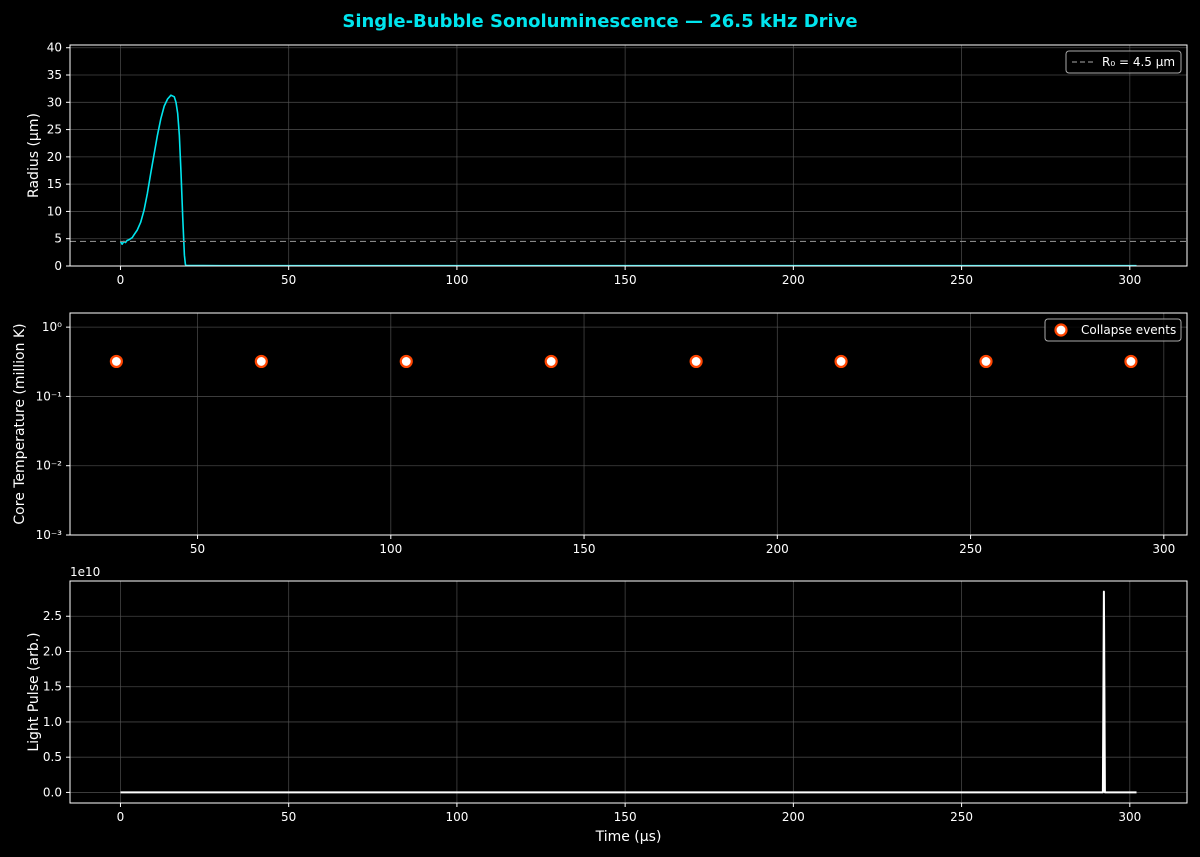  Describe the element at coordinates (34, 691) in the screenshot. I see `y-axis-label: Light Pulse (arb.)` at that location.